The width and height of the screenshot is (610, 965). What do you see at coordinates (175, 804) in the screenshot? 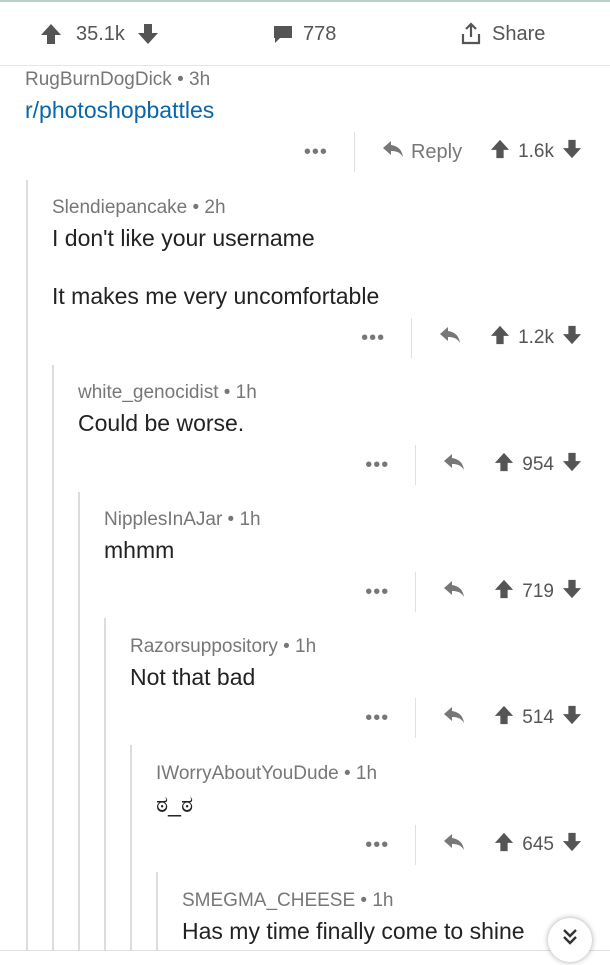
I see `comment-body: ಠ_ಠ` at bounding box center [175, 804].